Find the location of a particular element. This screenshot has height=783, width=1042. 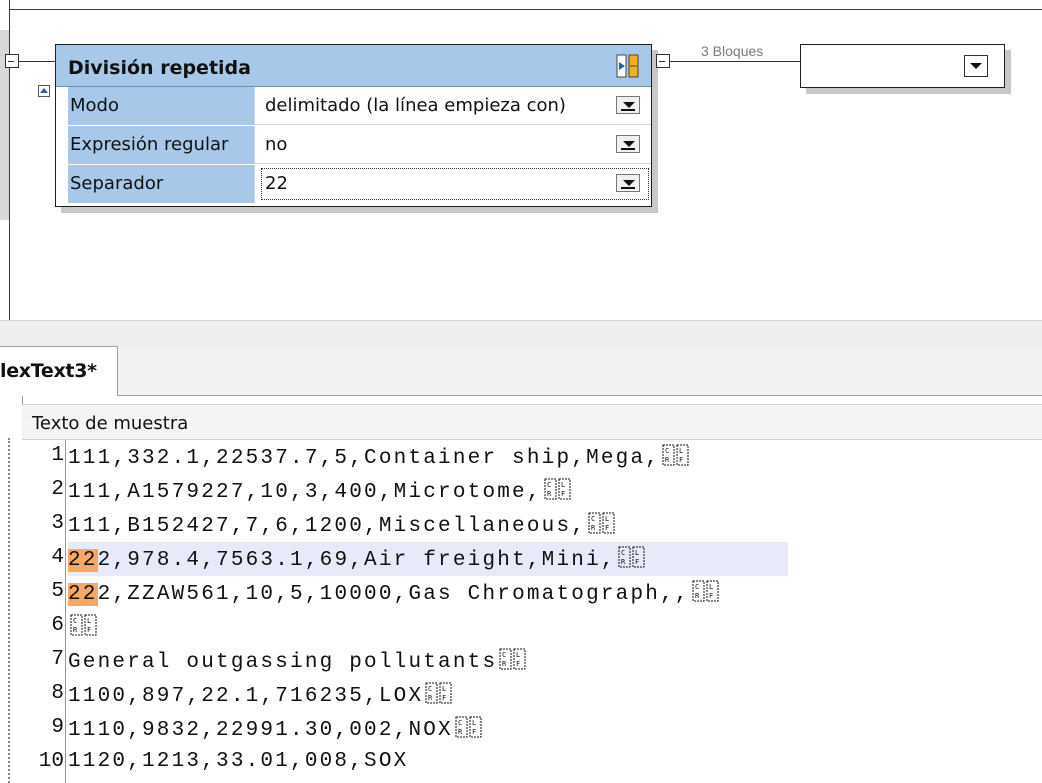

regex-label: Expresión regular is located at coordinates (161, 145).